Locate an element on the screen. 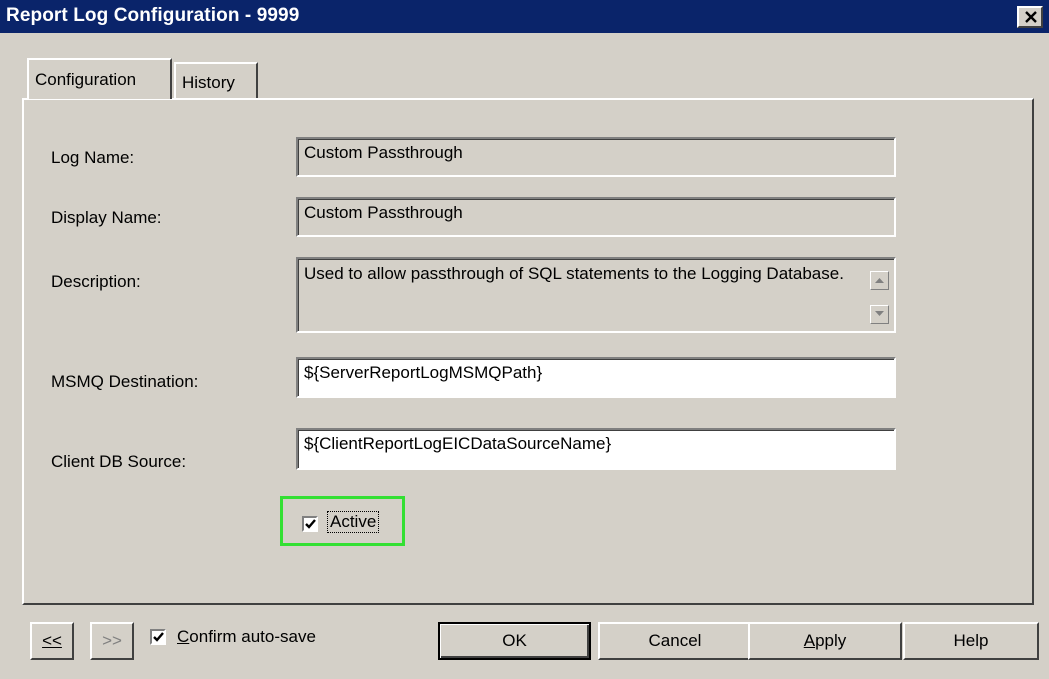  previous-button-label: << is located at coordinates (52, 640).